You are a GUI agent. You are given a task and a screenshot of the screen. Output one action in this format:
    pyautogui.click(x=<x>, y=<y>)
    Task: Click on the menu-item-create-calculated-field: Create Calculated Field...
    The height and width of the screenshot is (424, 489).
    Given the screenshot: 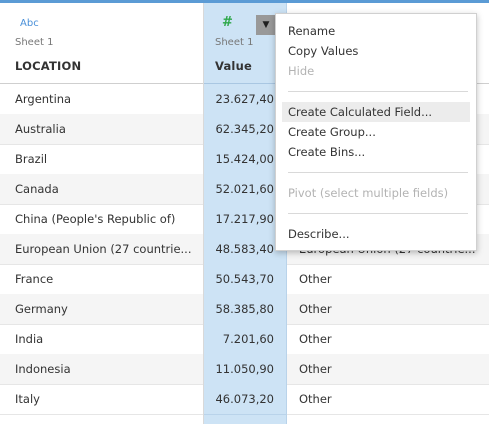 What is the action you would take?
    pyautogui.click(x=376, y=112)
    